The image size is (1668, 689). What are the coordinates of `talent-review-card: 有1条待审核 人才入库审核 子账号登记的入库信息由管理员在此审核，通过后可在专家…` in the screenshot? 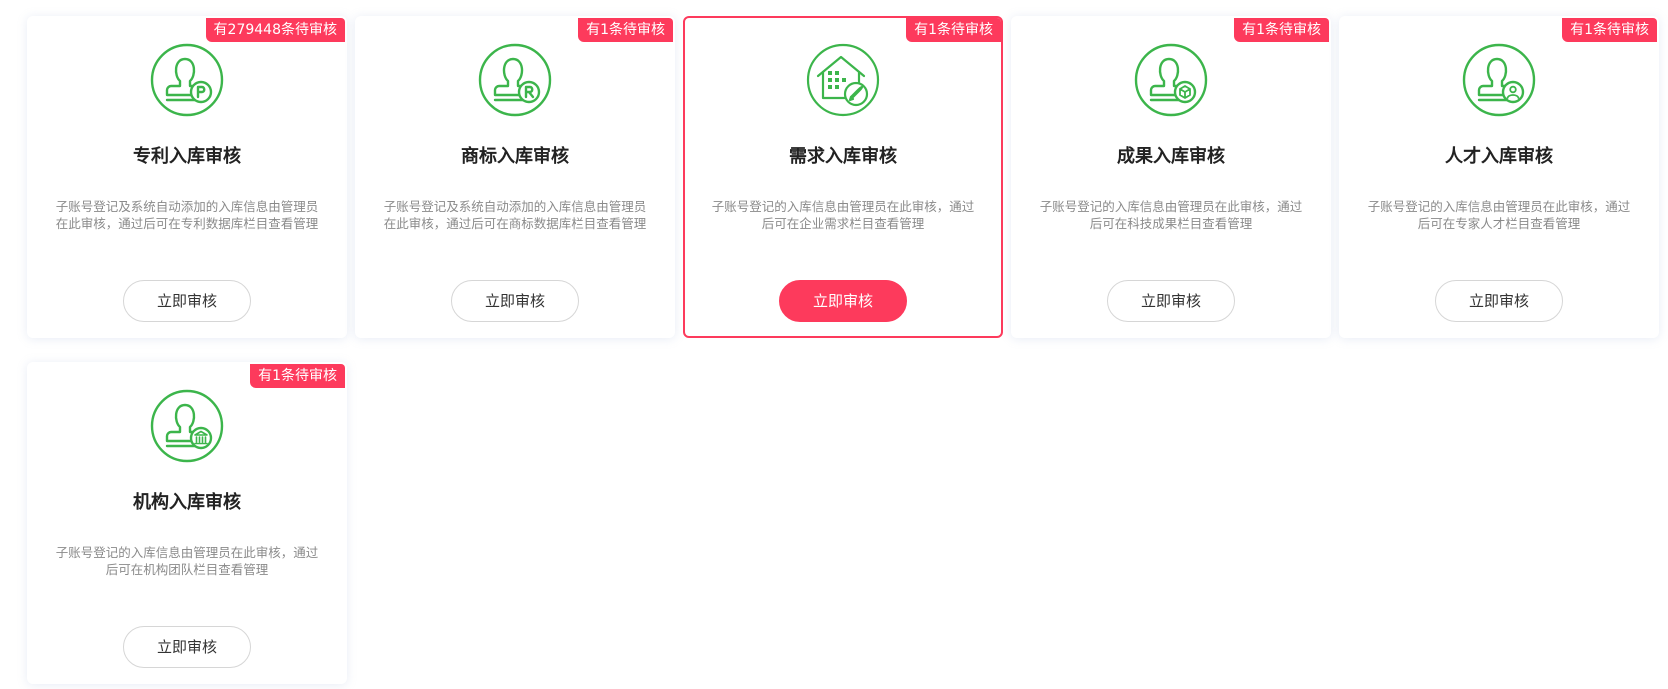 It's located at (1499, 177).